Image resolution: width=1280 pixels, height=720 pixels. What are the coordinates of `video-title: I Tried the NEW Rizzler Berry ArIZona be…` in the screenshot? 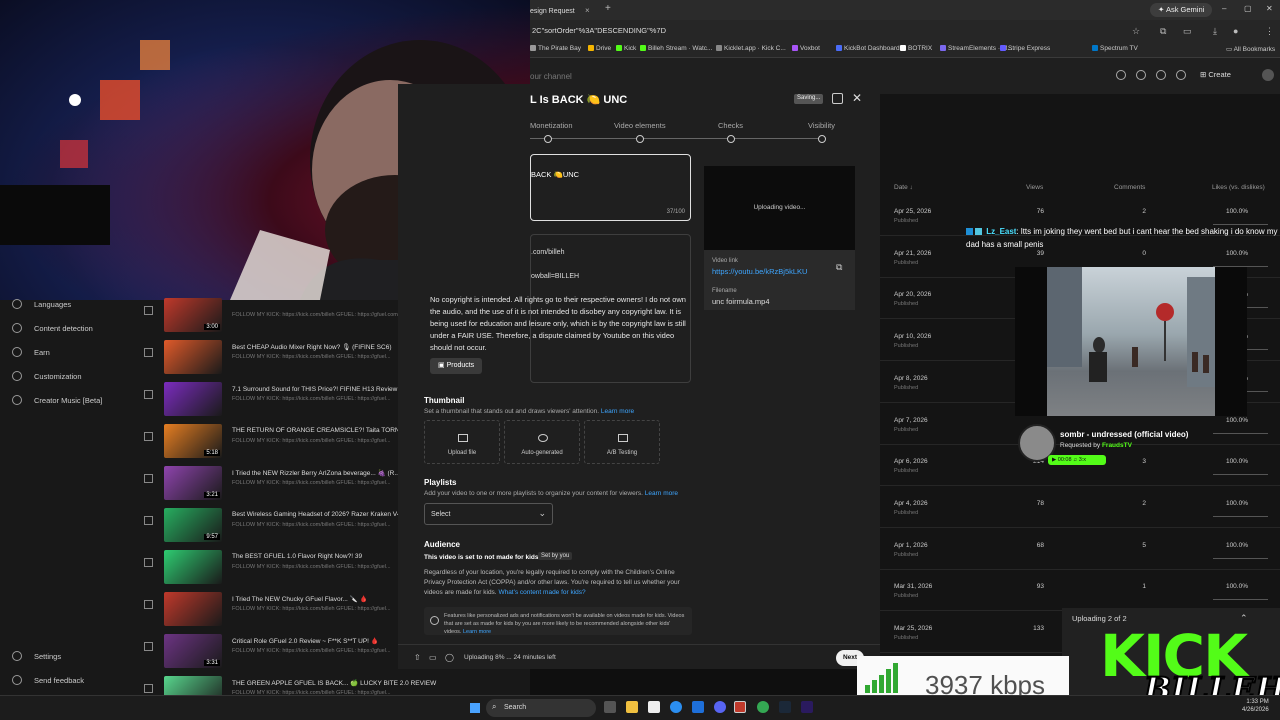 It's located at (316, 473).